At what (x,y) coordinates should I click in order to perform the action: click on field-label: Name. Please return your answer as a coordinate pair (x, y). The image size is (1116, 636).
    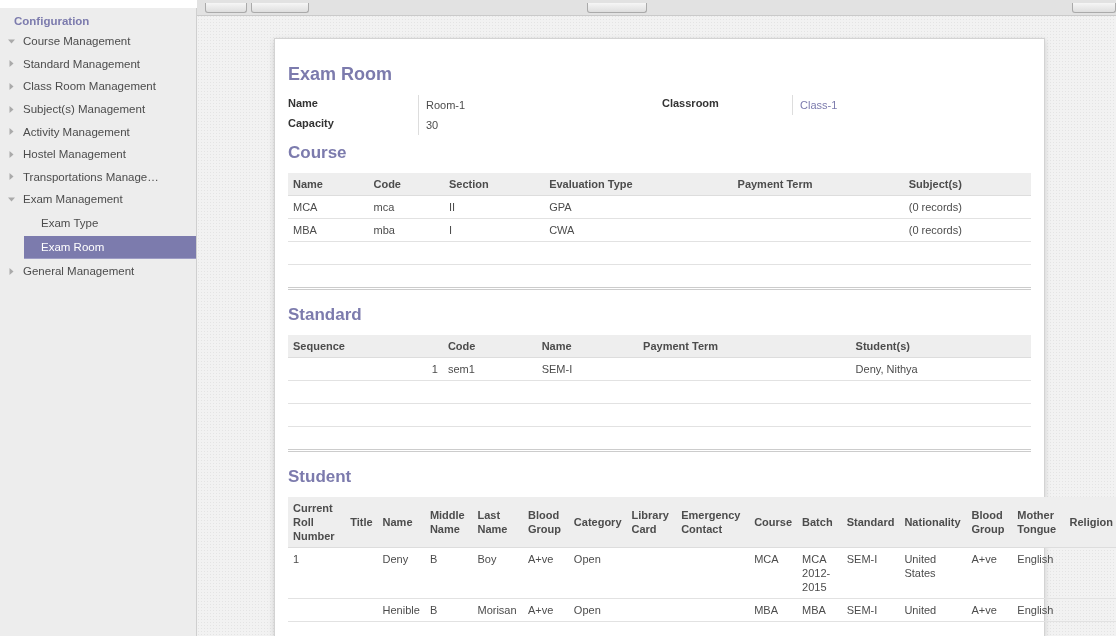
    Looking at the image, I should click on (303, 103).